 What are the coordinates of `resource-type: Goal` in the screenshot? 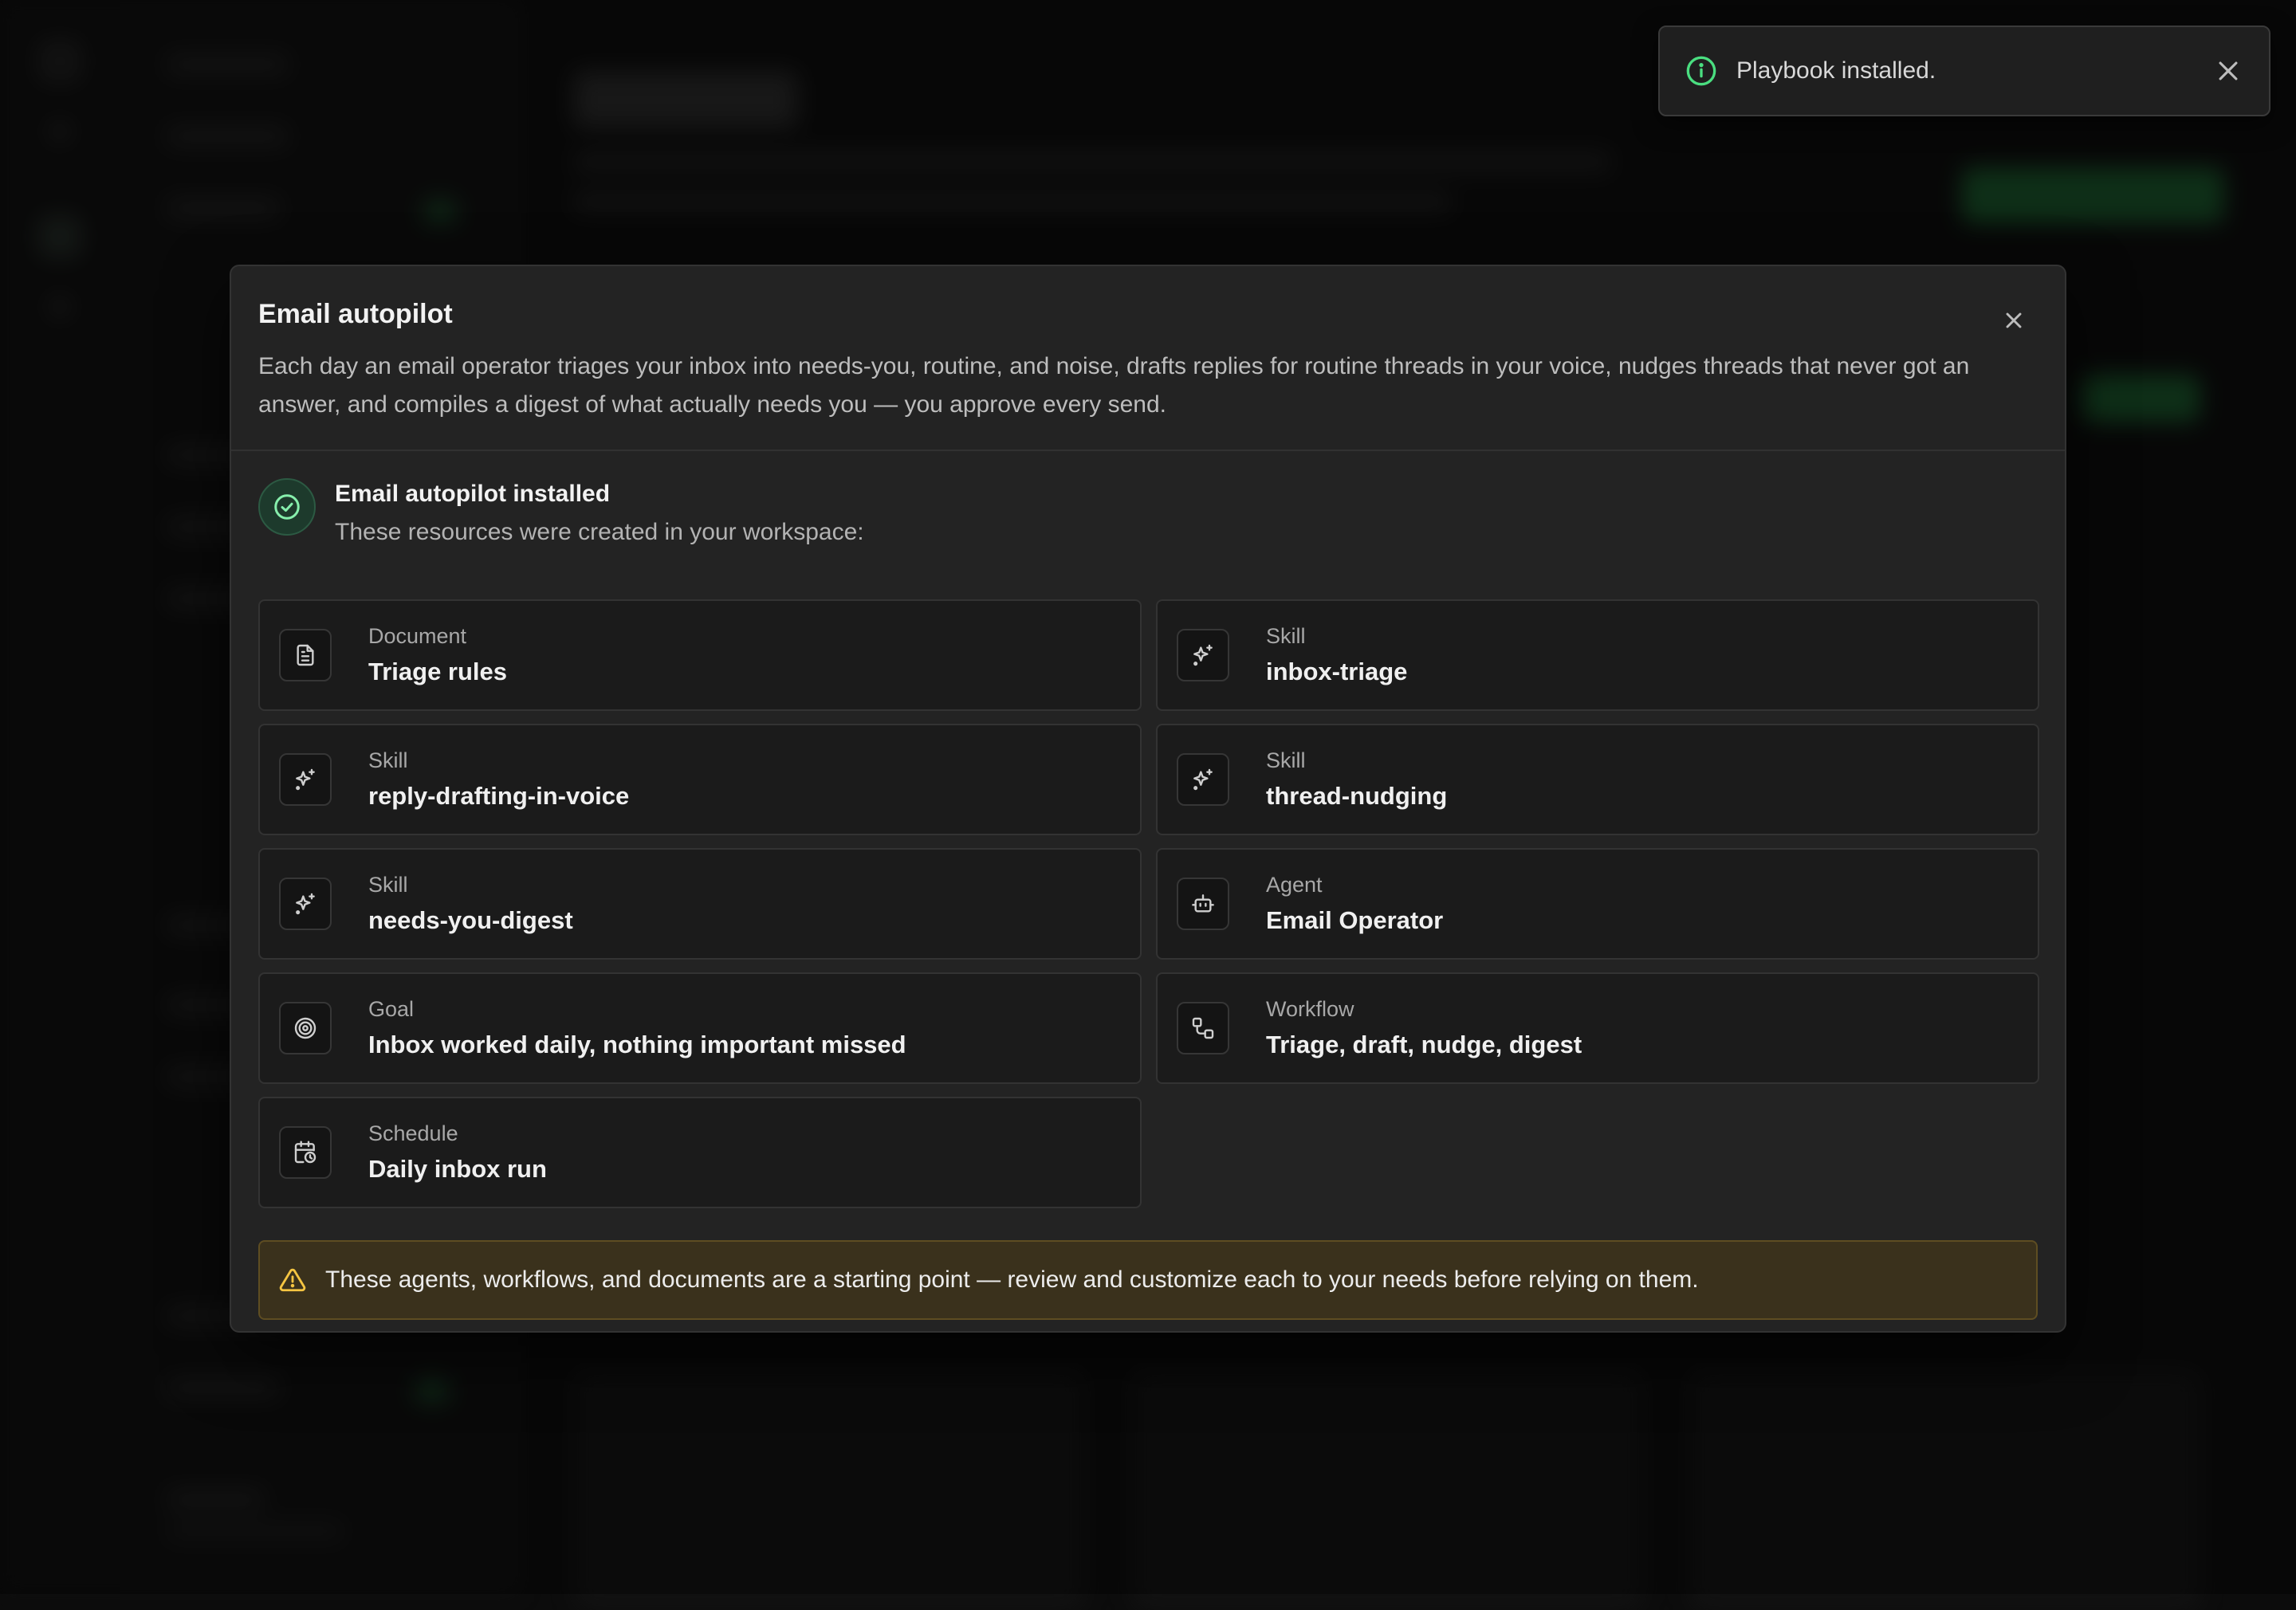 It's located at (637, 1009).